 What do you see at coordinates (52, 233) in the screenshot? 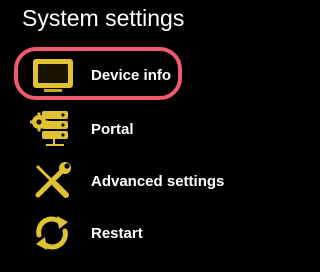
I see `refresh-arrows-icon` at bounding box center [52, 233].